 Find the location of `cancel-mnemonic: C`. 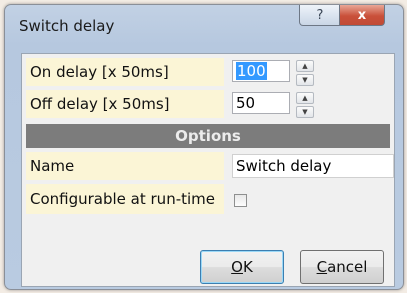

cancel-mnemonic: C is located at coordinates (322, 267).